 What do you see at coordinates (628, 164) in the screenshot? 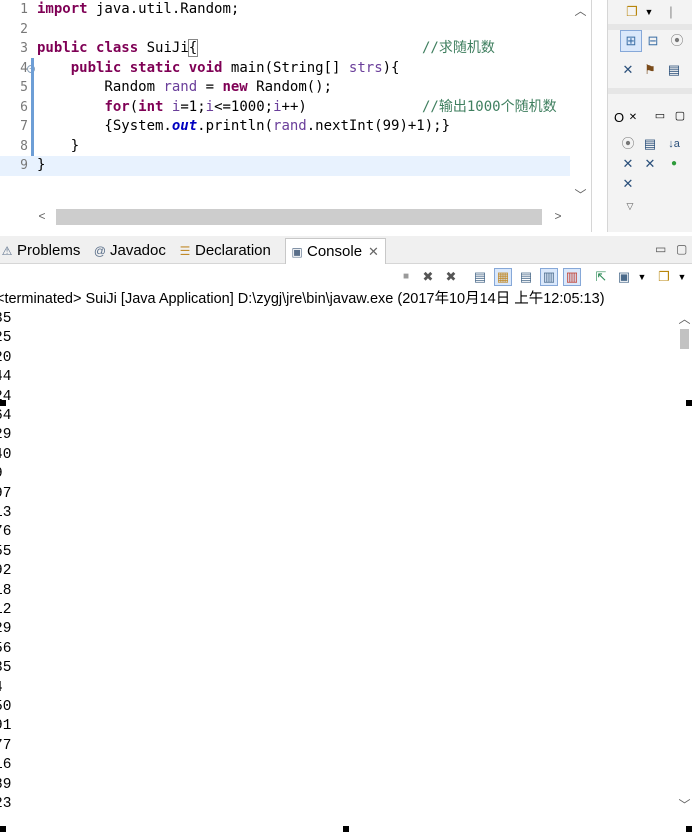
I see `hide-static-icon: ✕` at bounding box center [628, 164].